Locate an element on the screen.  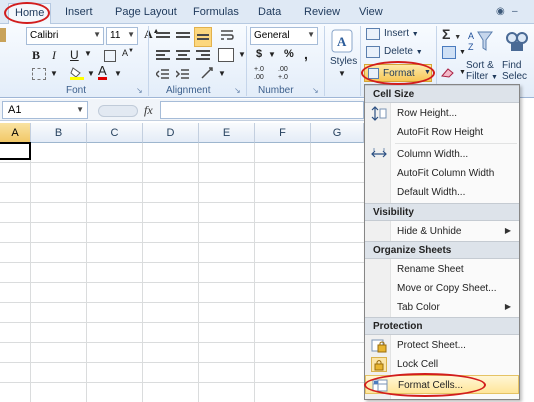
column-header-b: B is located at coordinates (59, 133).